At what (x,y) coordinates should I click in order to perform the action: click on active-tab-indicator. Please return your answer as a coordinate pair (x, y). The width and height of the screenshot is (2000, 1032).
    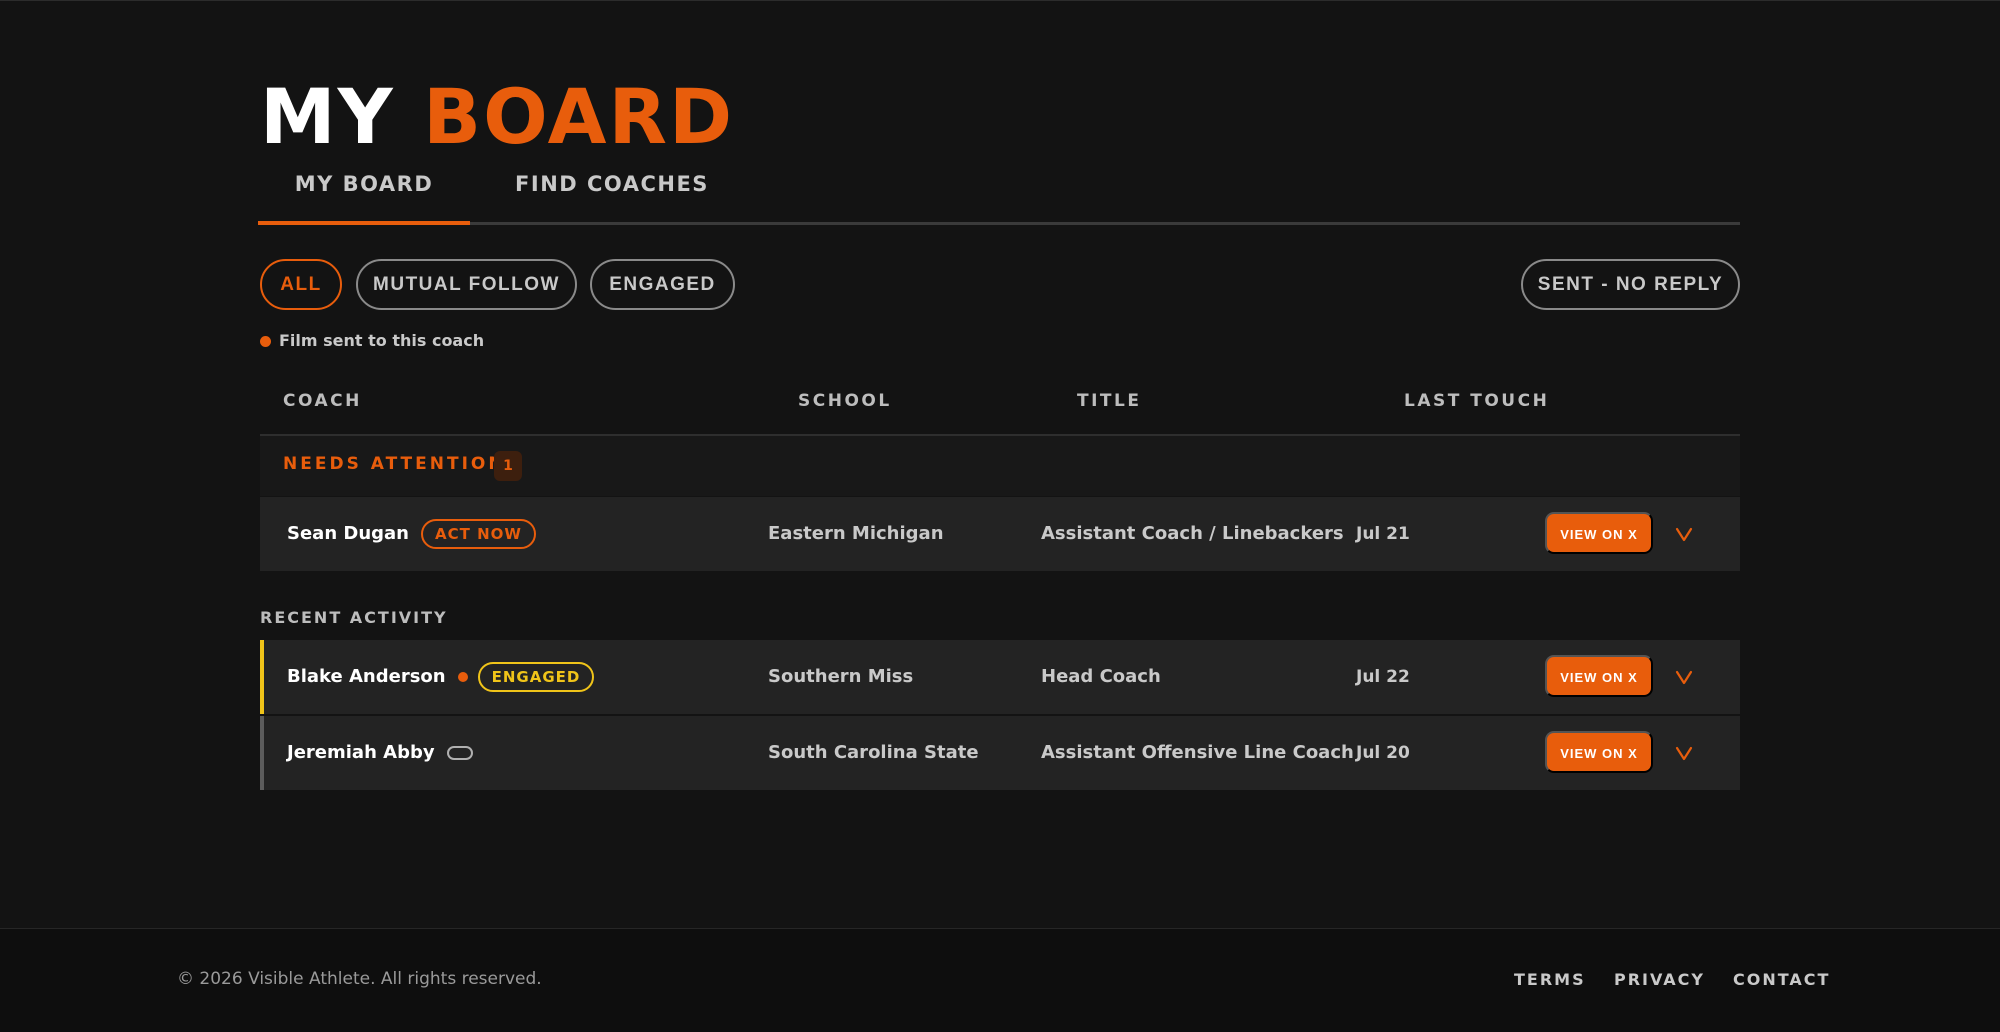
    Looking at the image, I should click on (364, 223).